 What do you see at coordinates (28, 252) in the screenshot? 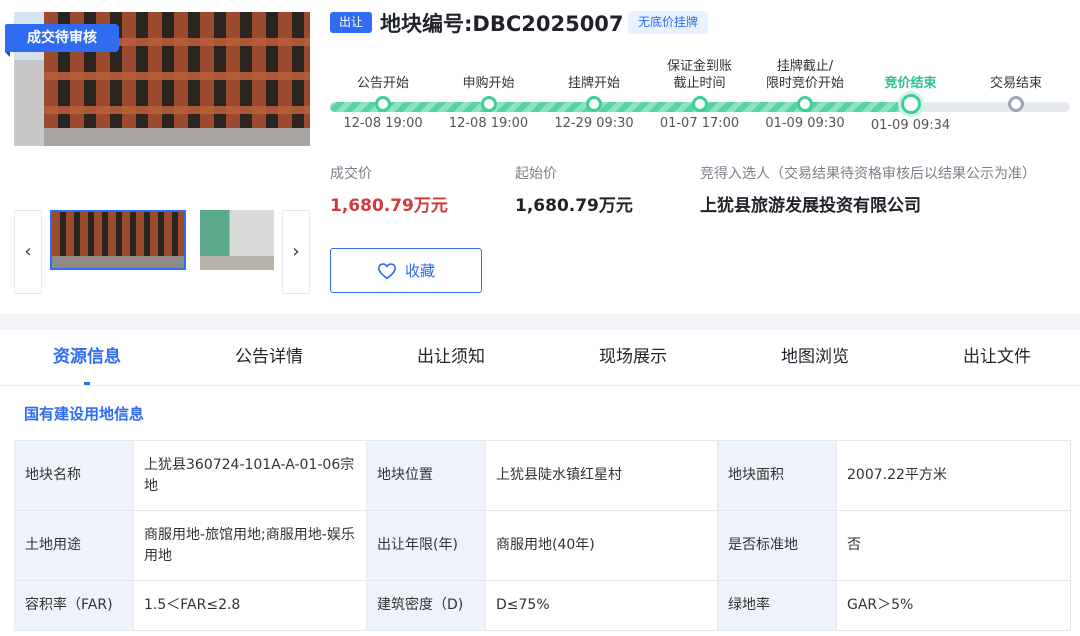
I see `chevron-left-icon: ‹` at bounding box center [28, 252].